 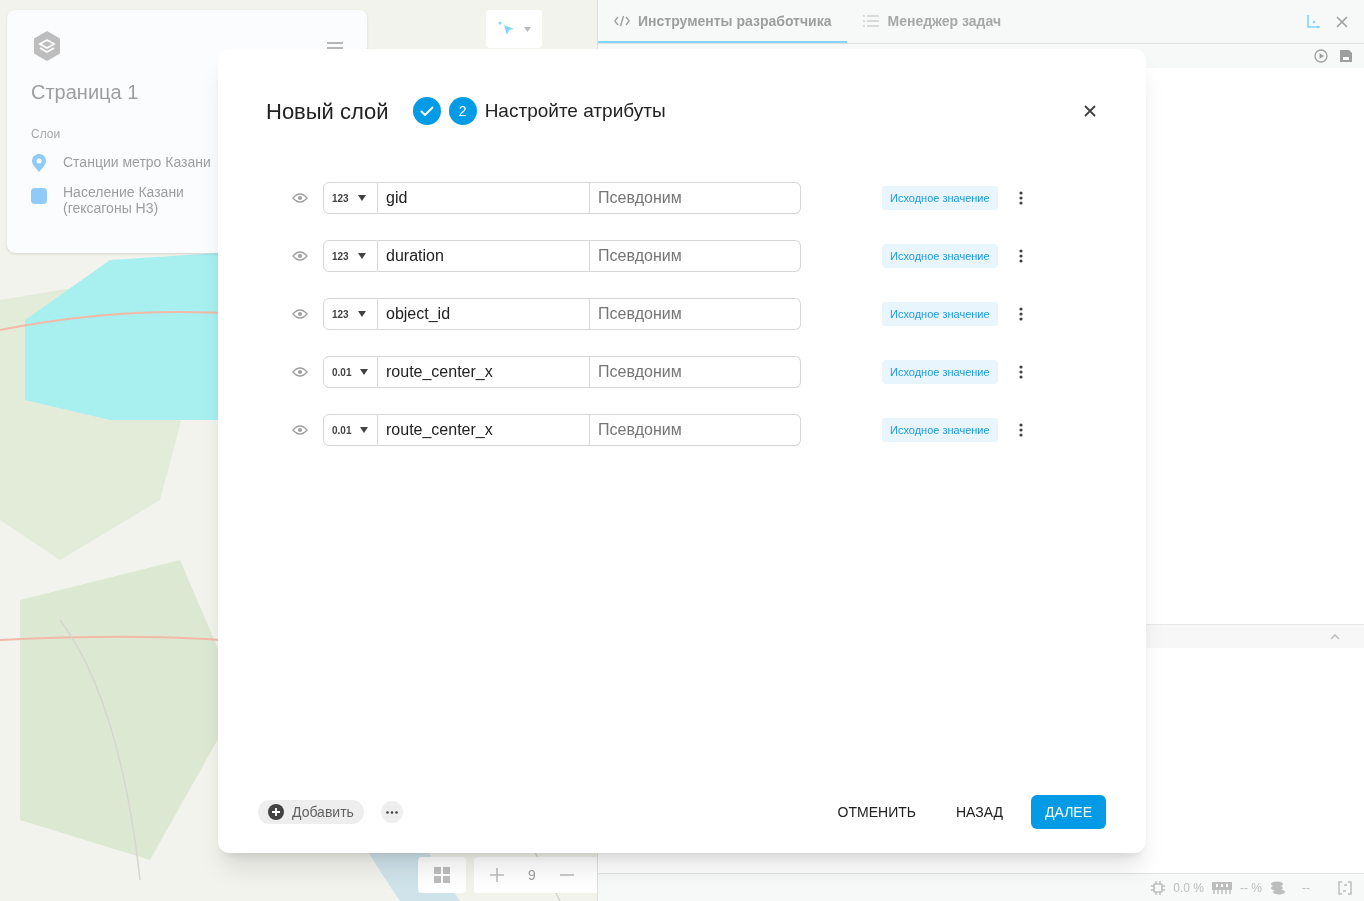 I want to click on page-title: Страница 1, so click(x=85, y=92).